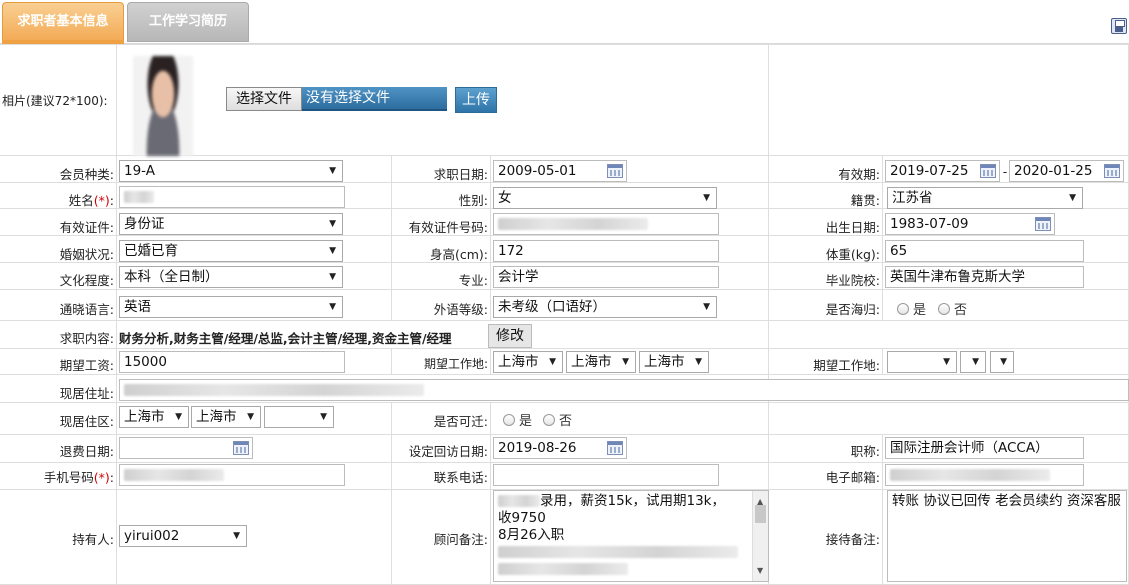  Describe the element at coordinates (226, 417) in the screenshot. I see `district-select-2: 上海市 ▼` at that location.